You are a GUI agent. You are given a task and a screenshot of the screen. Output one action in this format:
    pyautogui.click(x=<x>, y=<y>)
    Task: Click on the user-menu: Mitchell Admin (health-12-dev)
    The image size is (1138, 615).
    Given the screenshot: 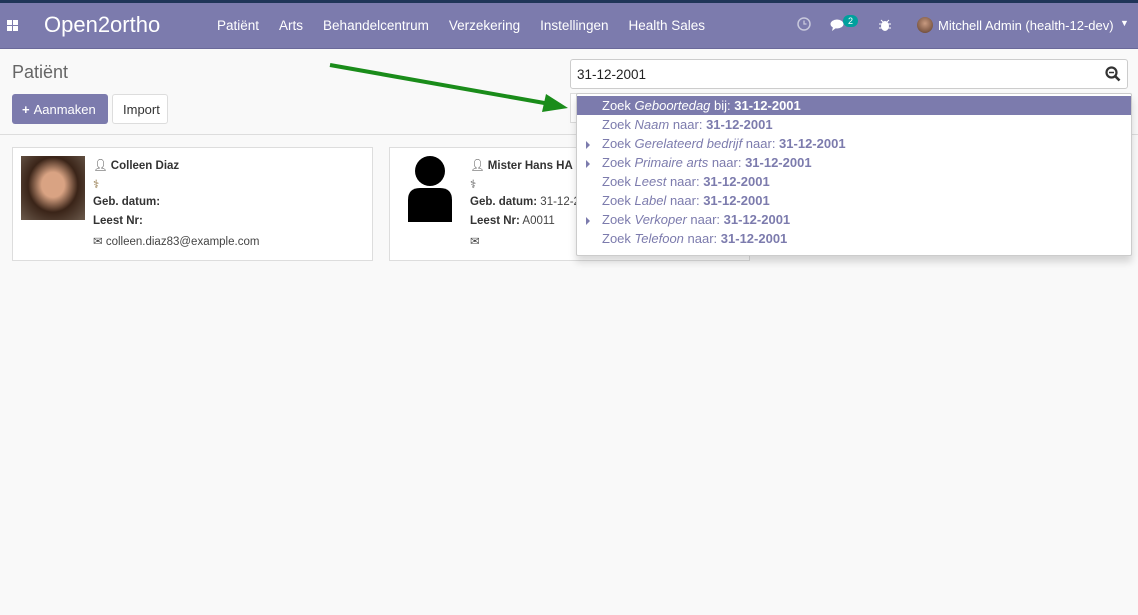 What is the action you would take?
    pyautogui.click(x=1026, y=25)
    